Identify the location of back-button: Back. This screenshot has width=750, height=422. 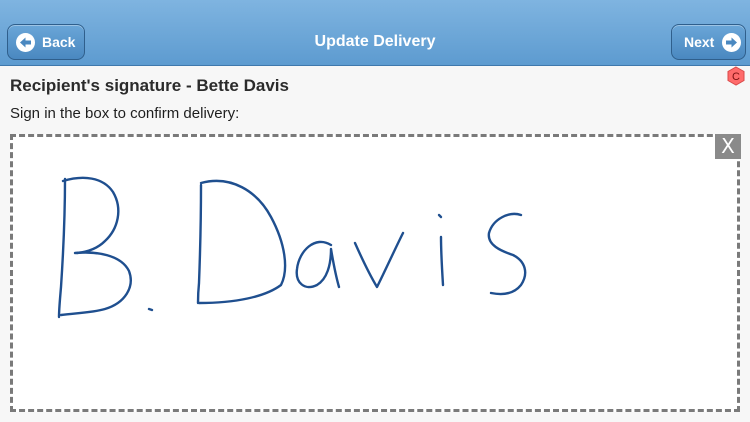
(46, 42).